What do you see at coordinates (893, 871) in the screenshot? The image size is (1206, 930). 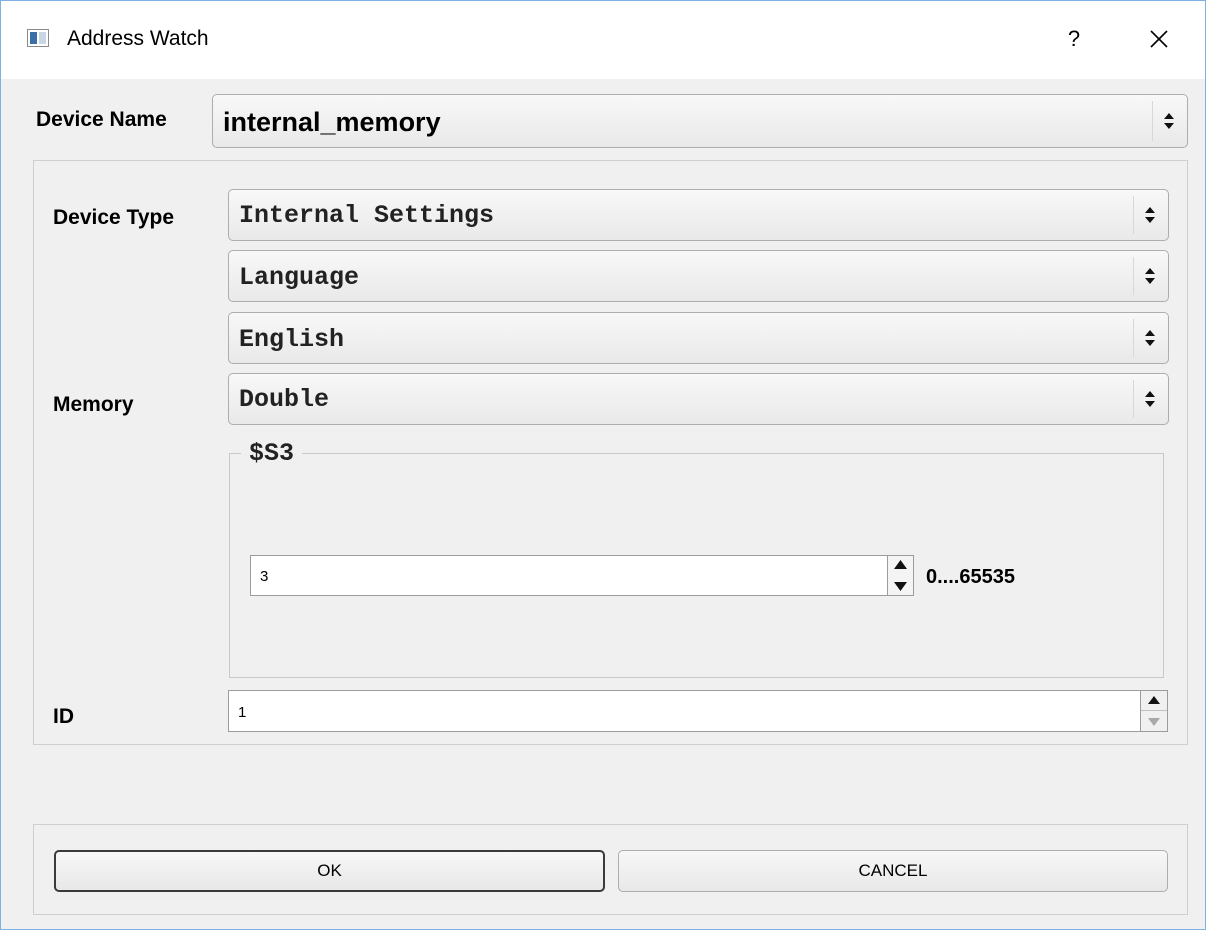 I see `cancel-button: CANCEL` at bounding box center [893, 871].